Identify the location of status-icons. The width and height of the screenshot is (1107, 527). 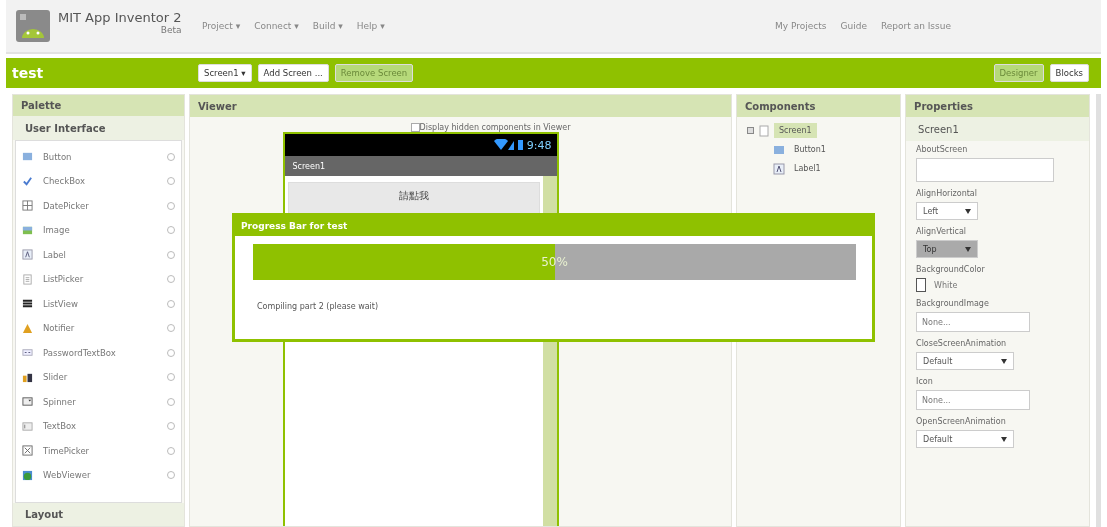
(508, 145).